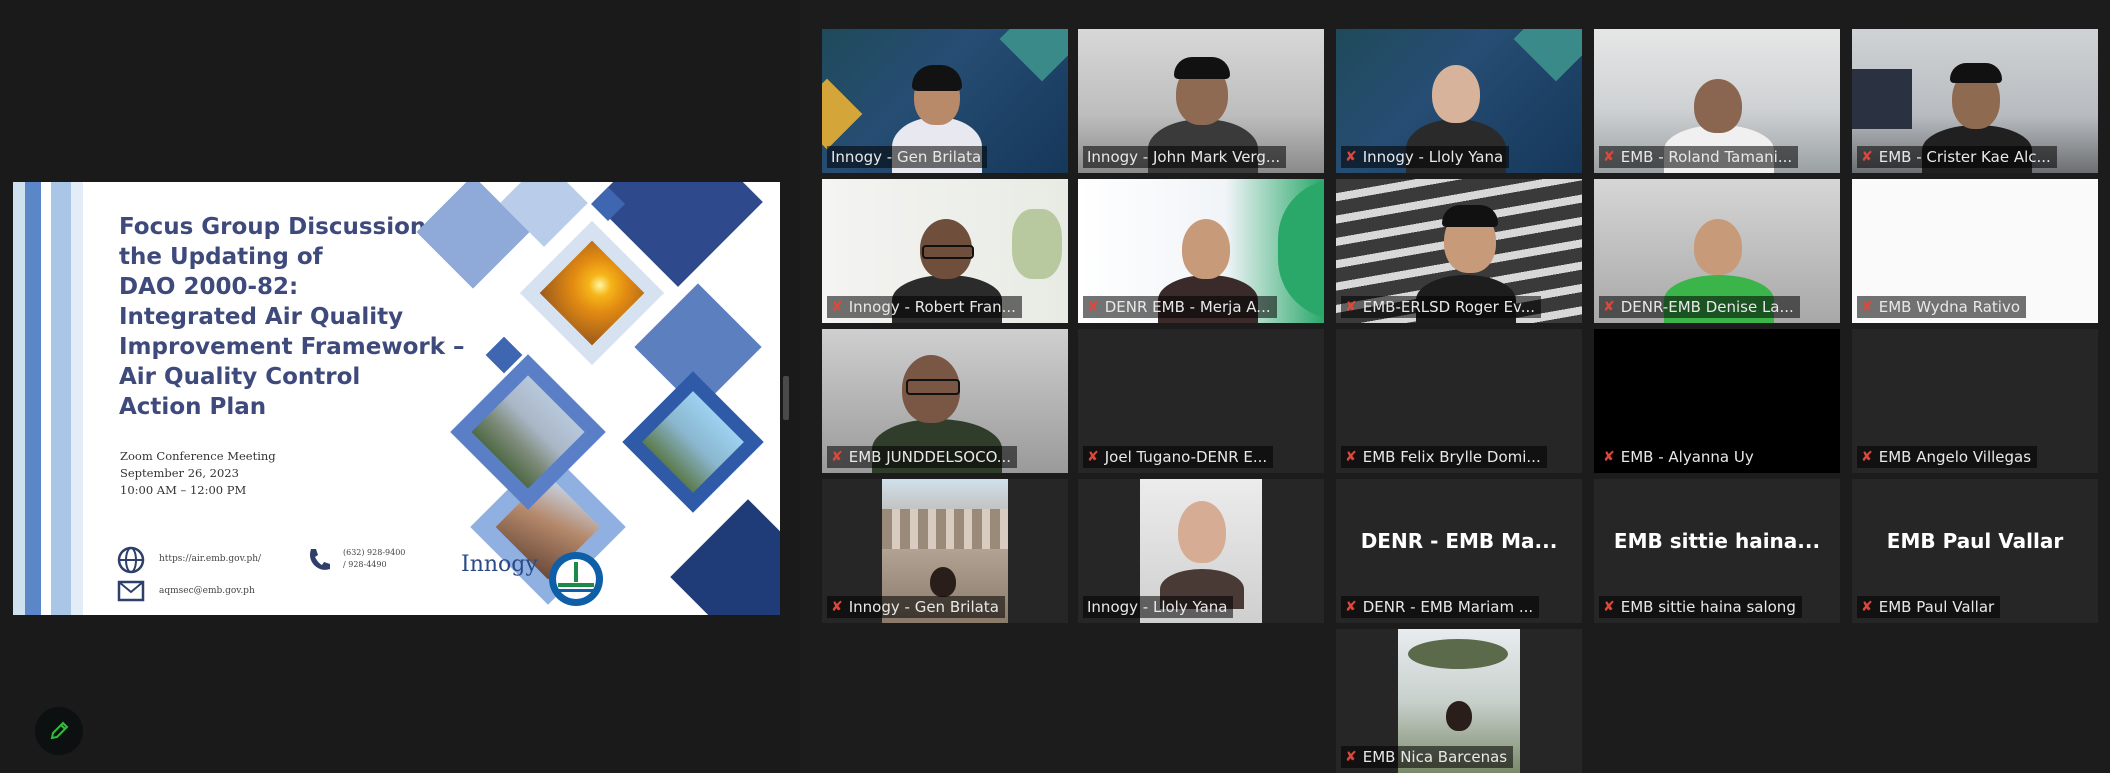 Image resolution: width=2110 pixels, height=773 pixels. I want to click on emb-logo, so click(576, 579).